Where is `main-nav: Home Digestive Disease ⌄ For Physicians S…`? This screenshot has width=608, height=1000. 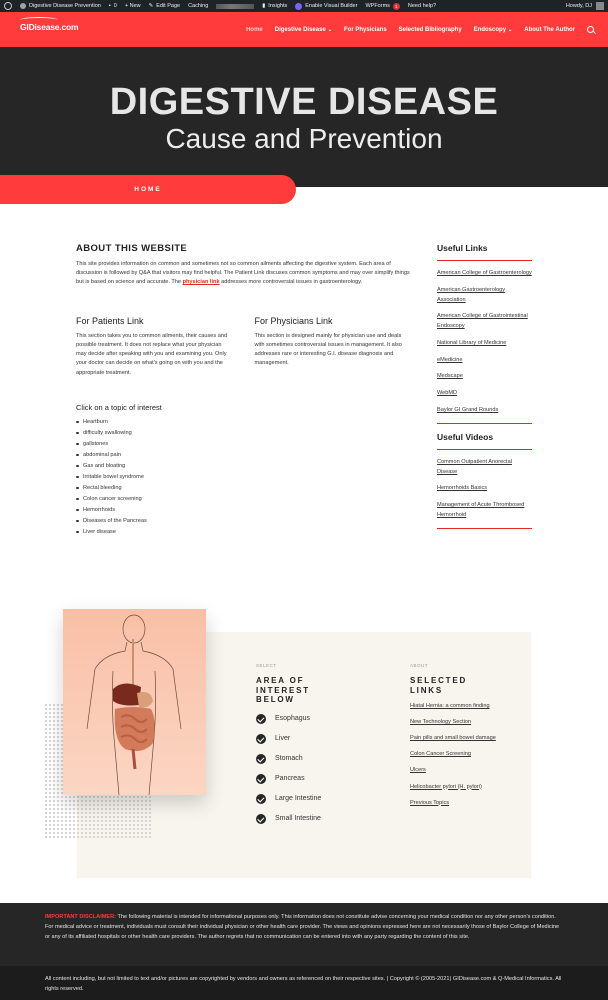
main-nav: Home Digestive Disease ⌄ For Physicians S… is located at coordinates (420, 29).